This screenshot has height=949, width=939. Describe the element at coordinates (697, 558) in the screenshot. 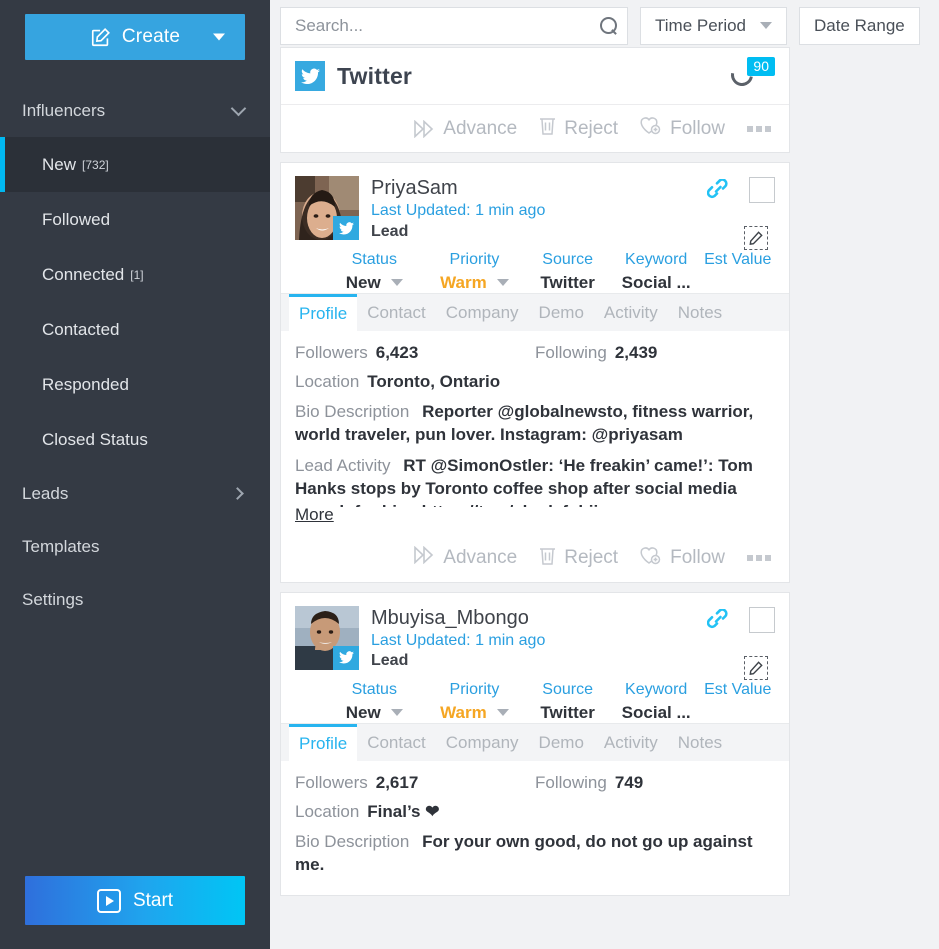

I see `follow-label: Follow` at that location.